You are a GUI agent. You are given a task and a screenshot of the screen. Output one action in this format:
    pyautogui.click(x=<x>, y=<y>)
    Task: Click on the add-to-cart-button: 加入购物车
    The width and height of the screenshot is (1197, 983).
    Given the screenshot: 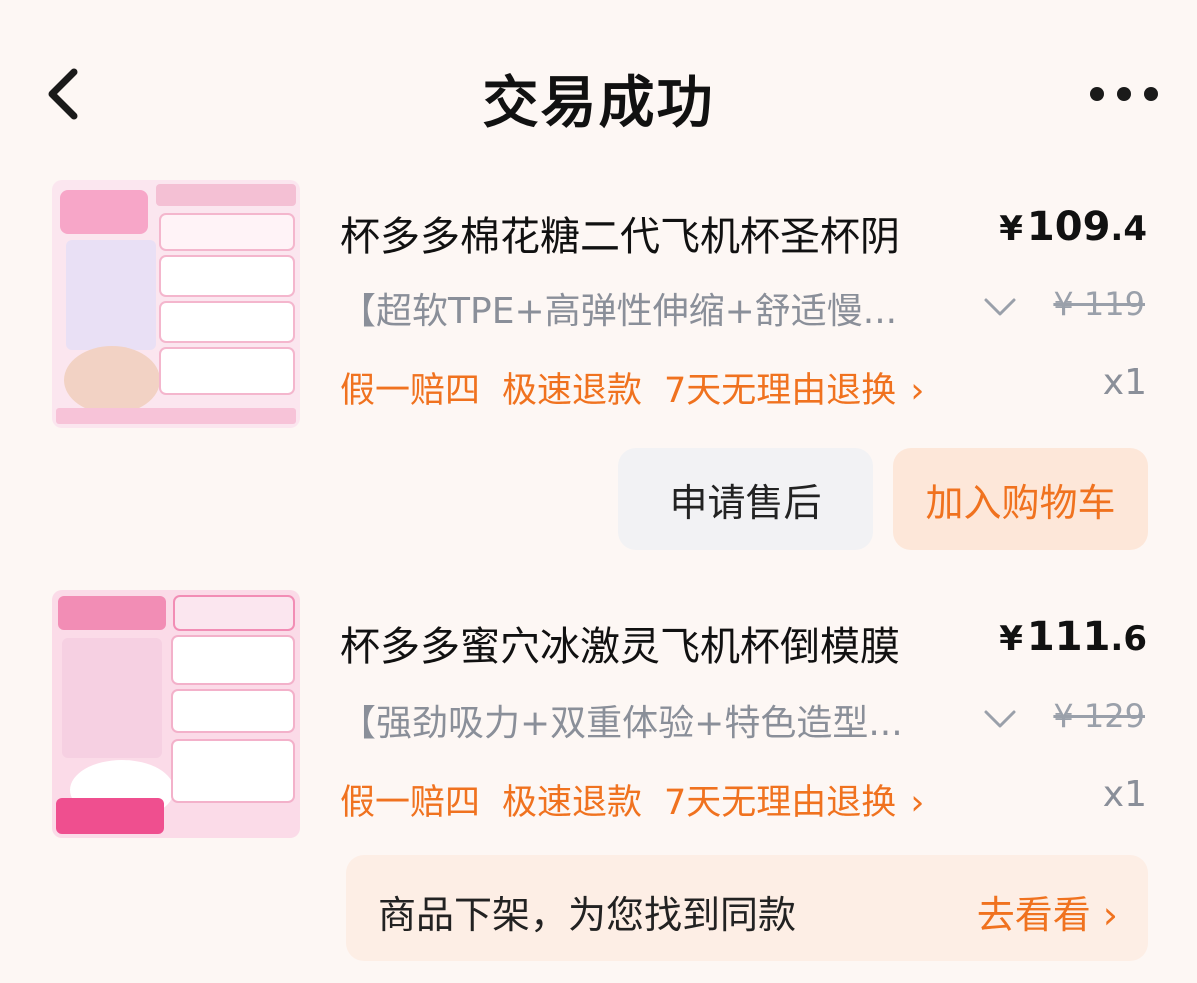 What is the action you would take?
    pyautogui.click(x=1020, y=499)
    